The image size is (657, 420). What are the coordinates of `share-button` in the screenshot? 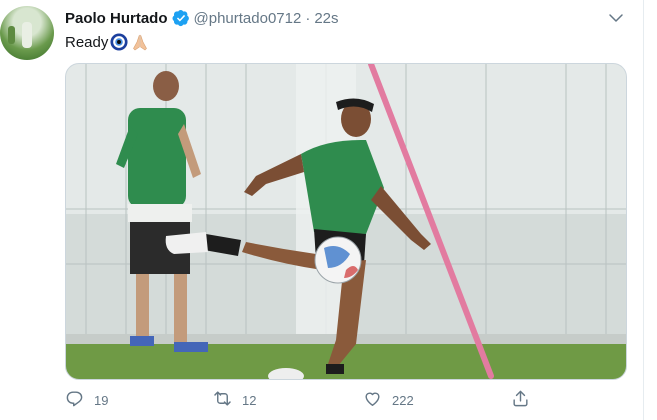 It's located at (520, 400).